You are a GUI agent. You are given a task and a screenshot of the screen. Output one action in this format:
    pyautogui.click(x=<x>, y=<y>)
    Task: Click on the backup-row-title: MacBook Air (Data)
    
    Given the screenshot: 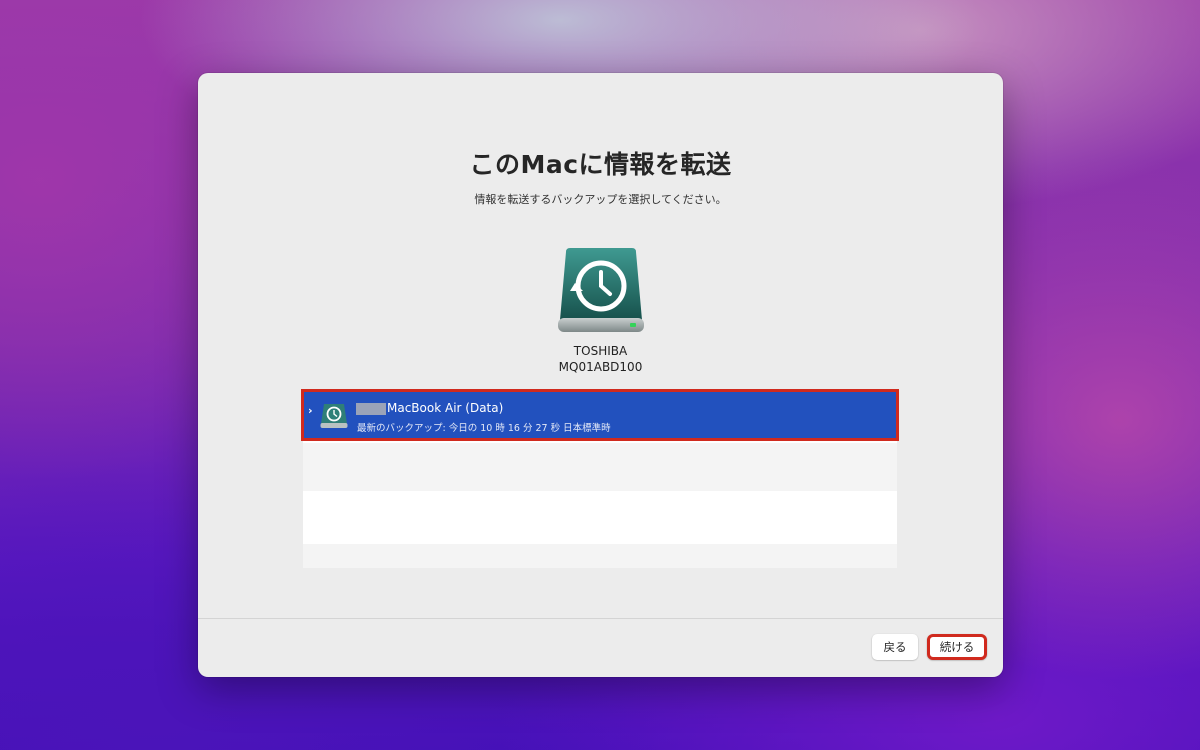 What is the action you would take?
    pyautogui.click(x=445, y=408)
    